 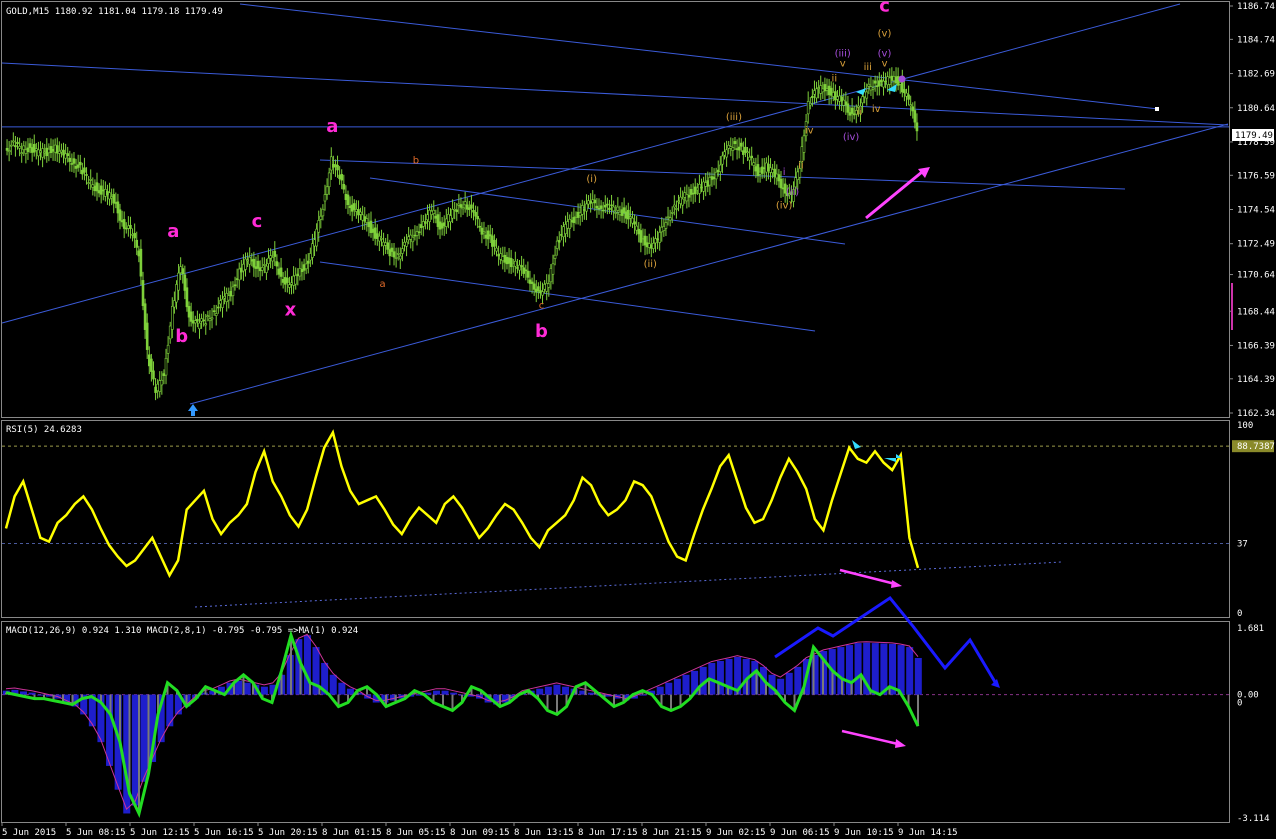 What do you see at coordinates (1239, 614) in the screenshot?
I see `rsi-tick-label: 0` at bounding box center [1239, 614].